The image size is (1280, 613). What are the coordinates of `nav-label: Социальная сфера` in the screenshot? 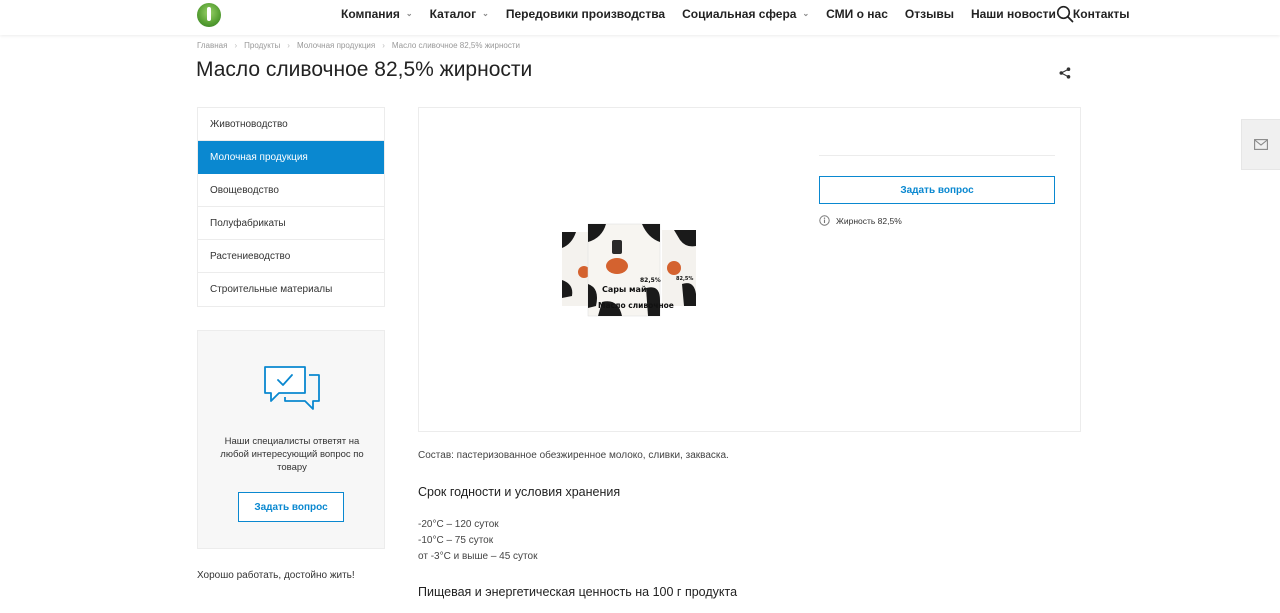 It's located at (739, 14).